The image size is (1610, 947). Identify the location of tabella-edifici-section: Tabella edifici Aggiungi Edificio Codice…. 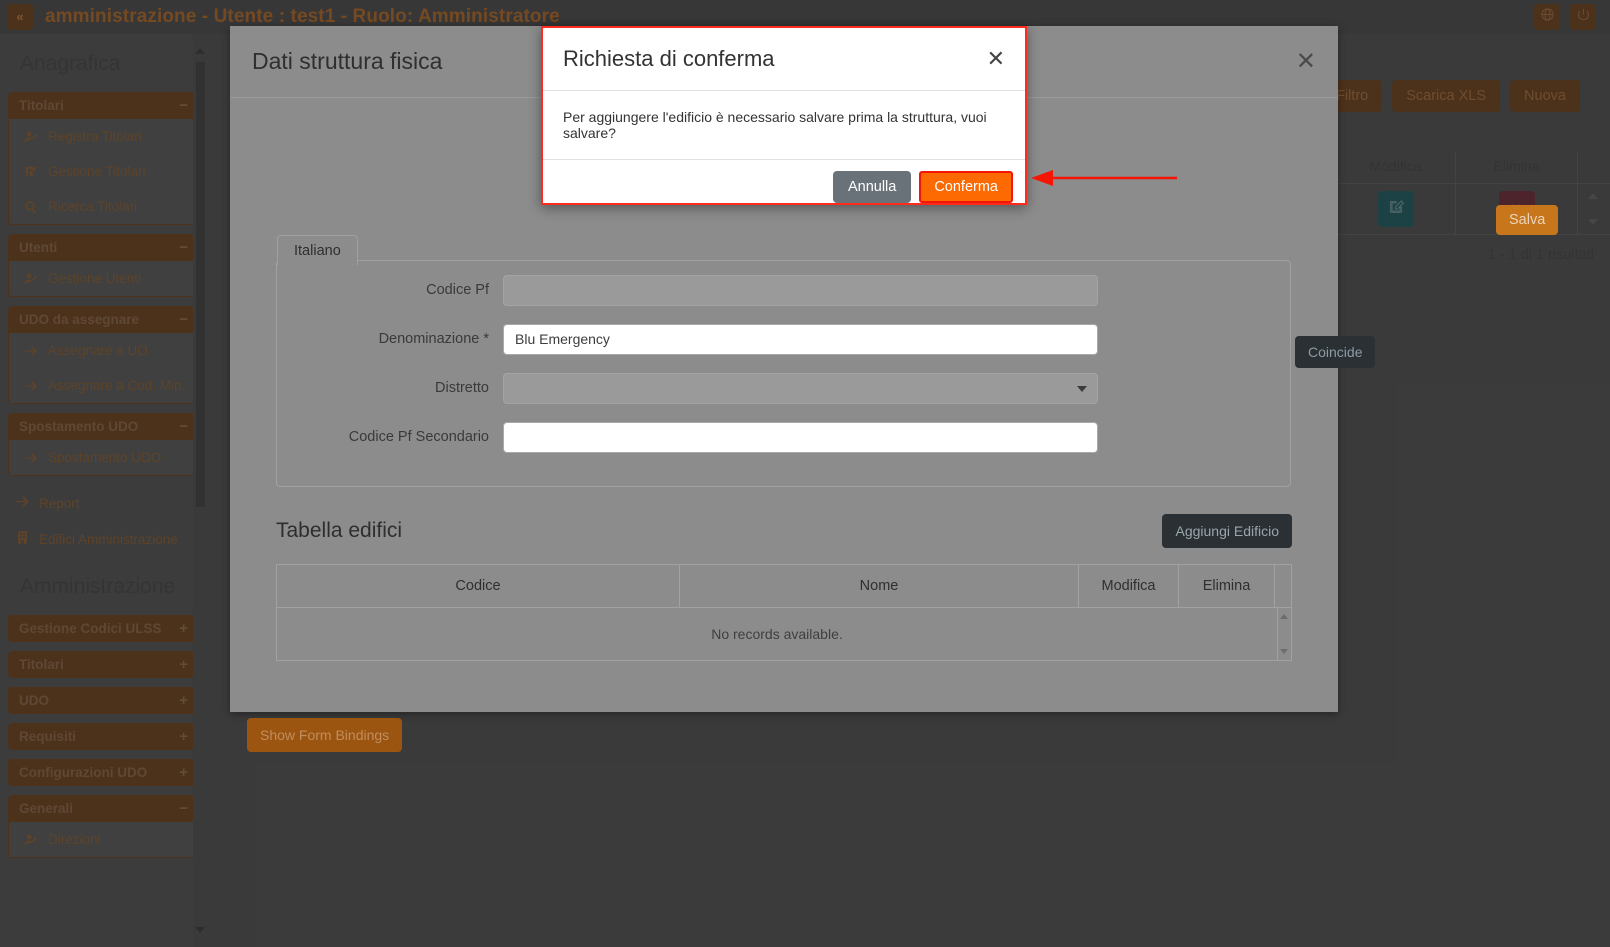
(784, 584).